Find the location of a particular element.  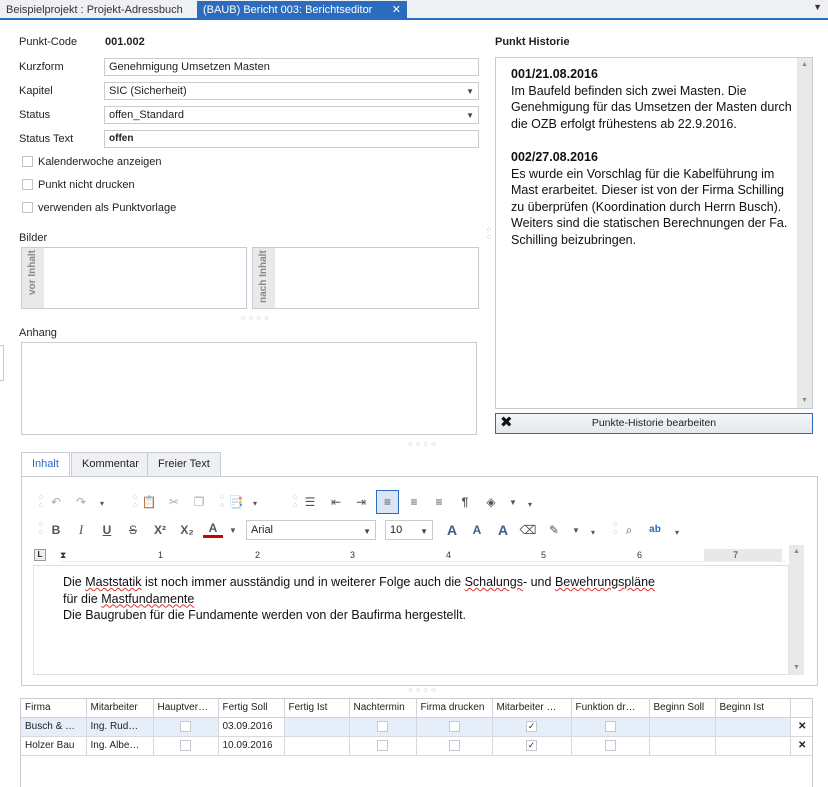

column-header: Firma drucken is located at coordinates (454, 708).